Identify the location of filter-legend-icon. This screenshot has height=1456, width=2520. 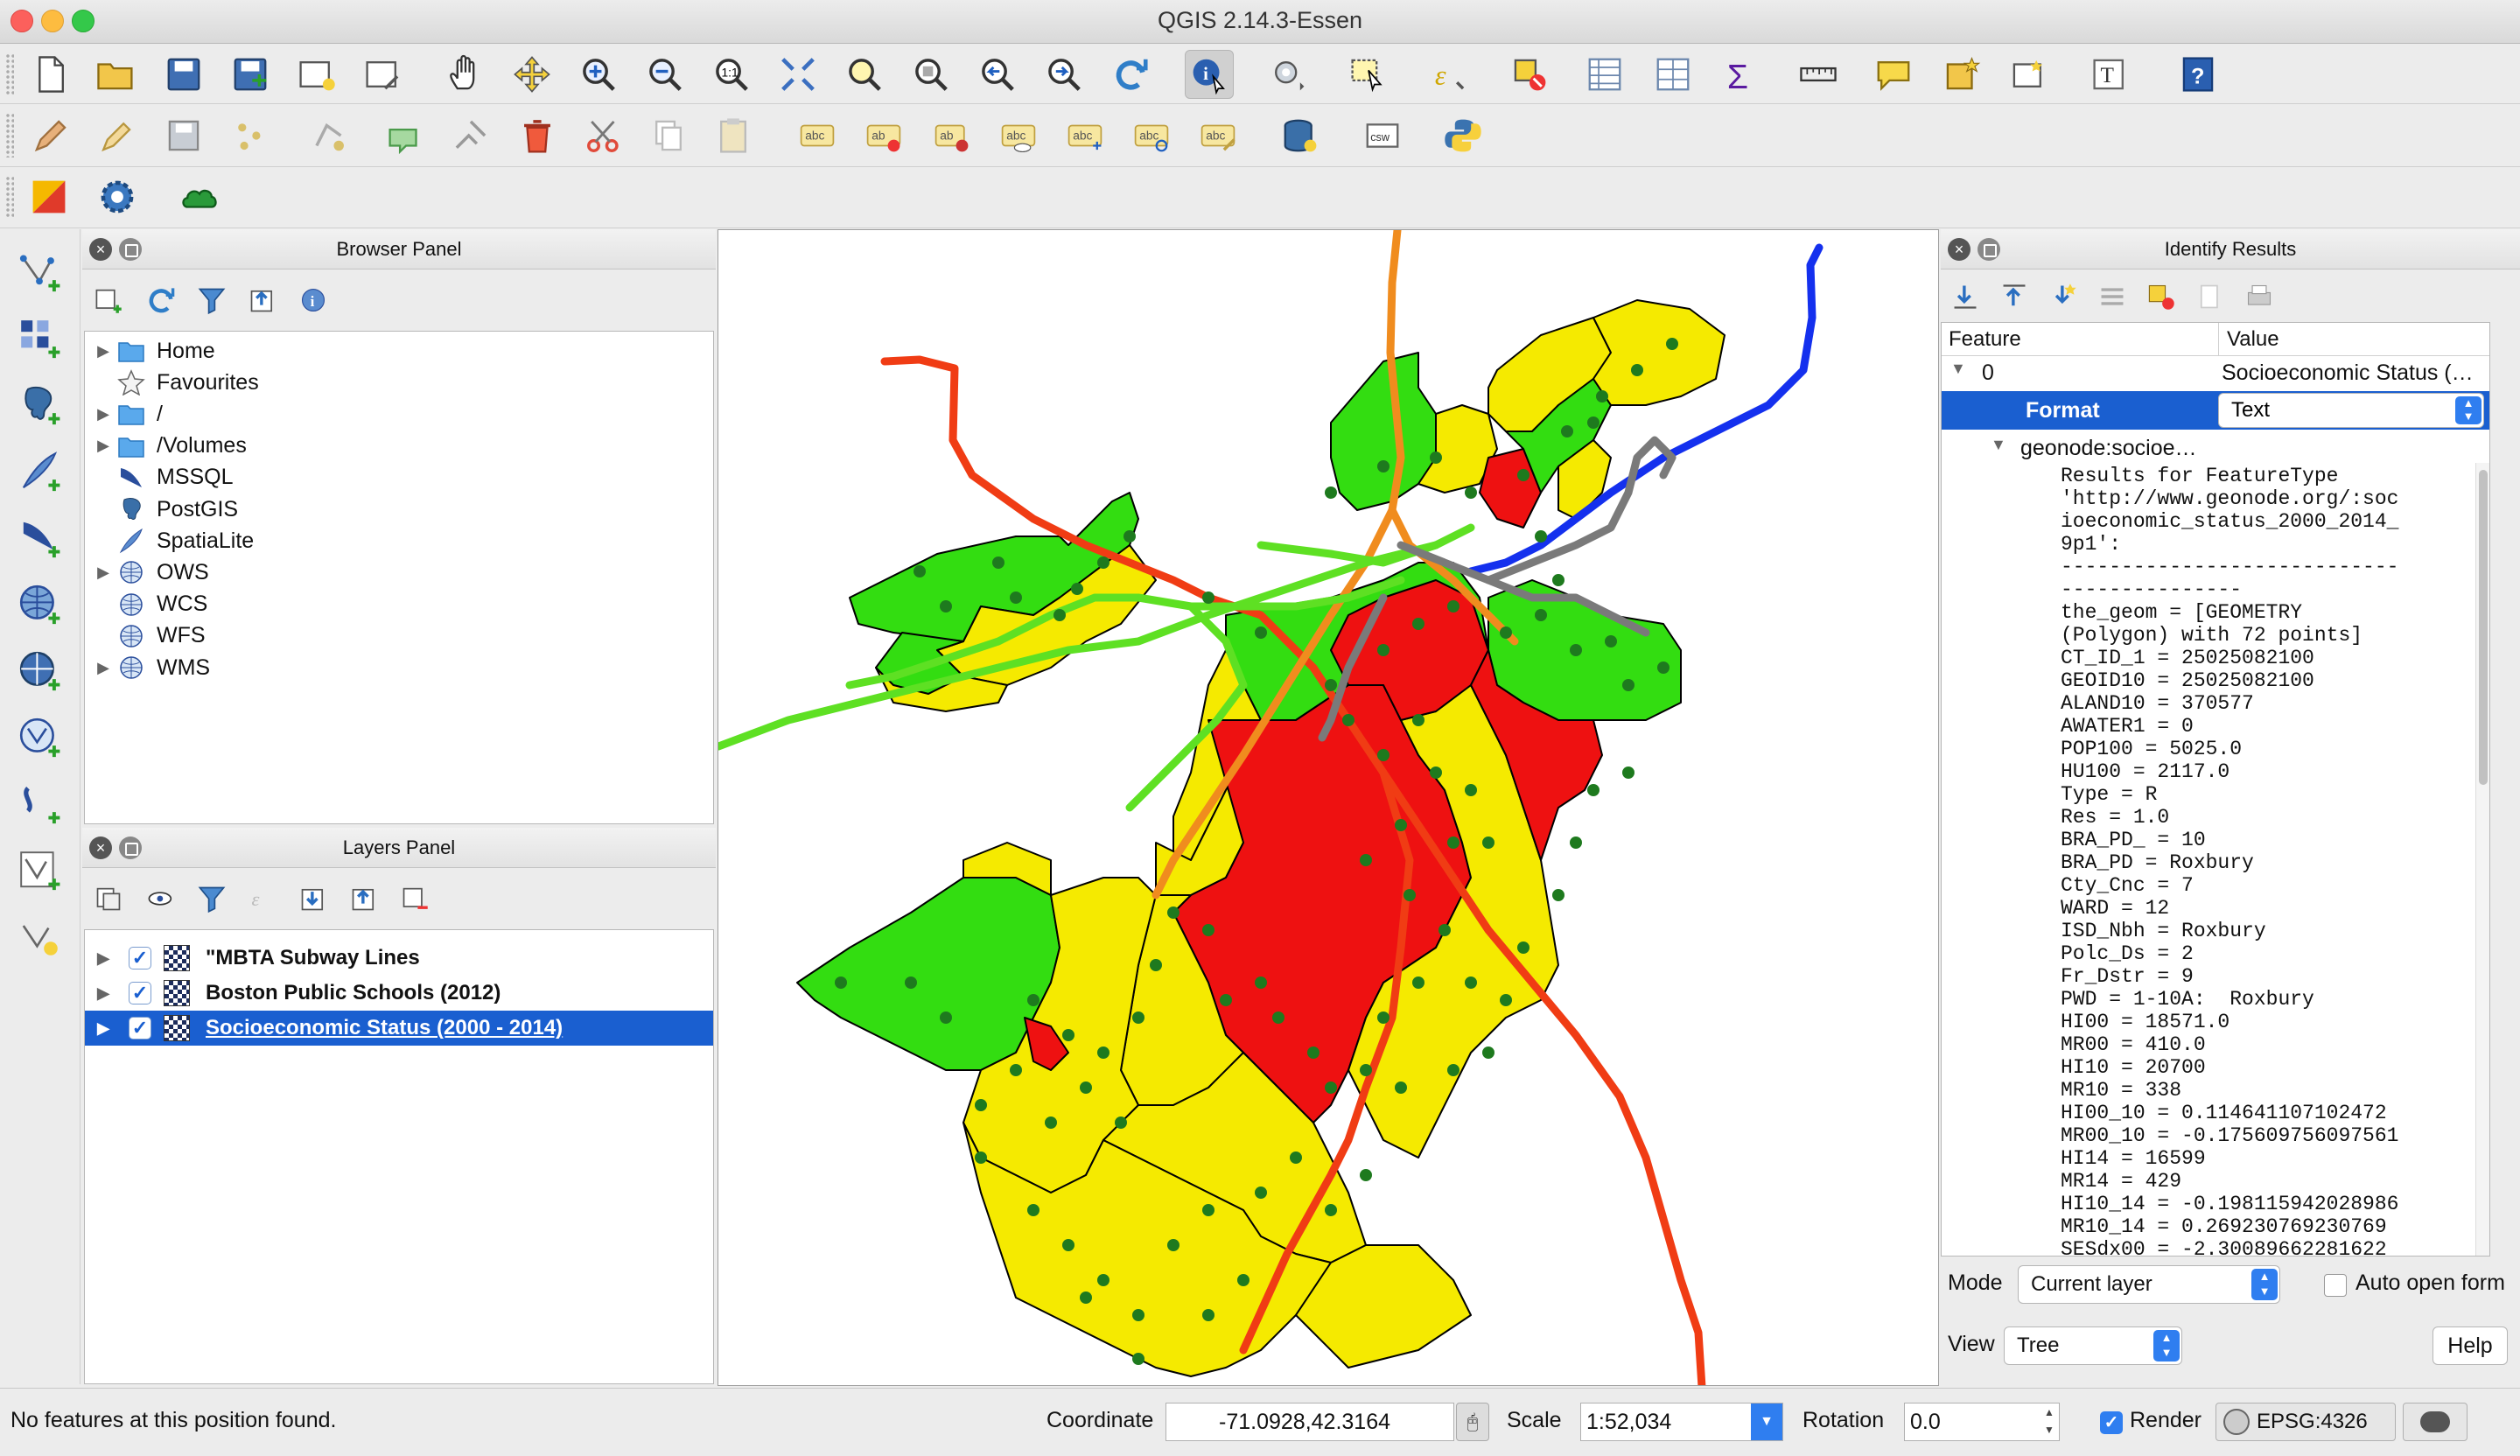
(211, 898).